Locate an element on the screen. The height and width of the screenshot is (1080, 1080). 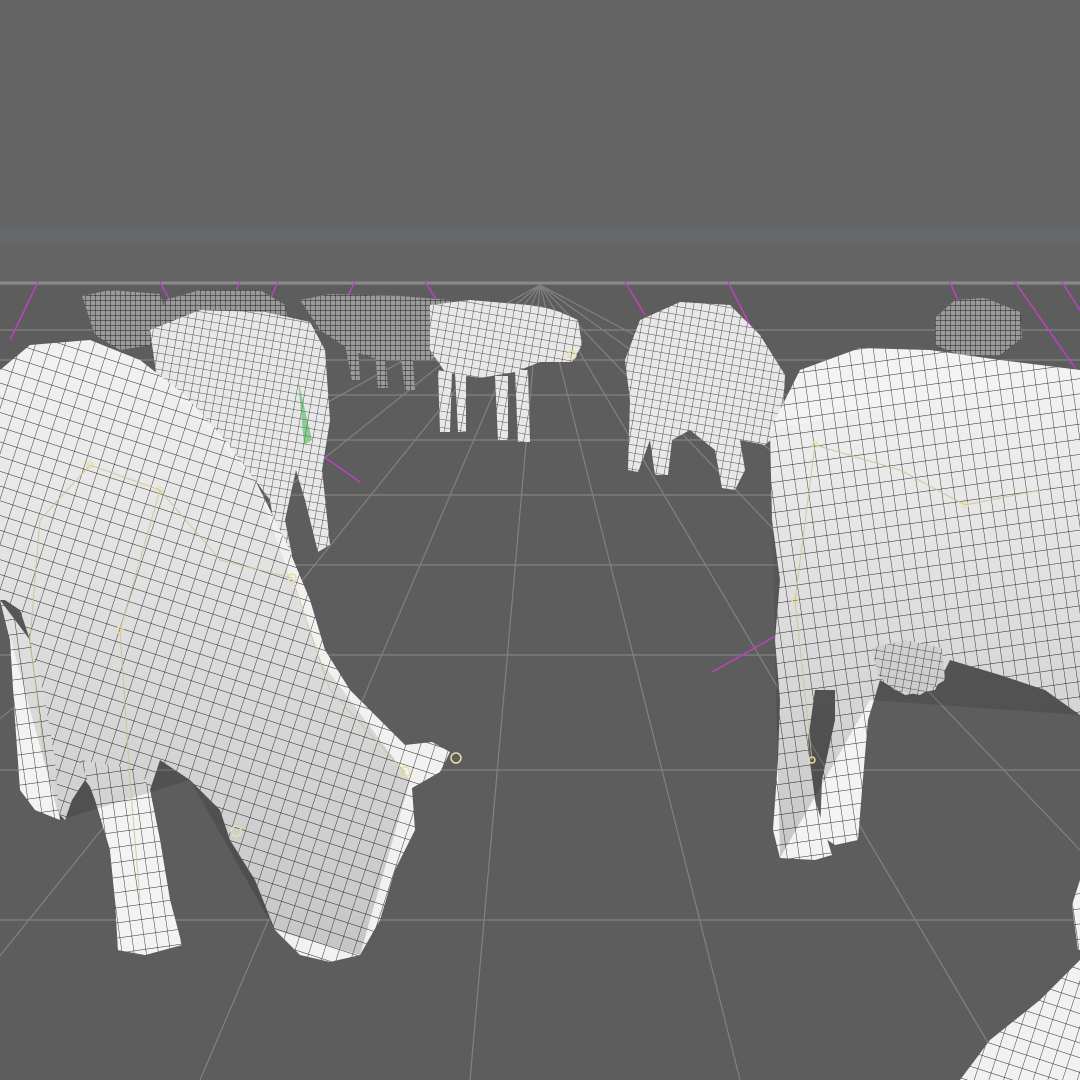
horizon-band is located at coordinates (540, 237).